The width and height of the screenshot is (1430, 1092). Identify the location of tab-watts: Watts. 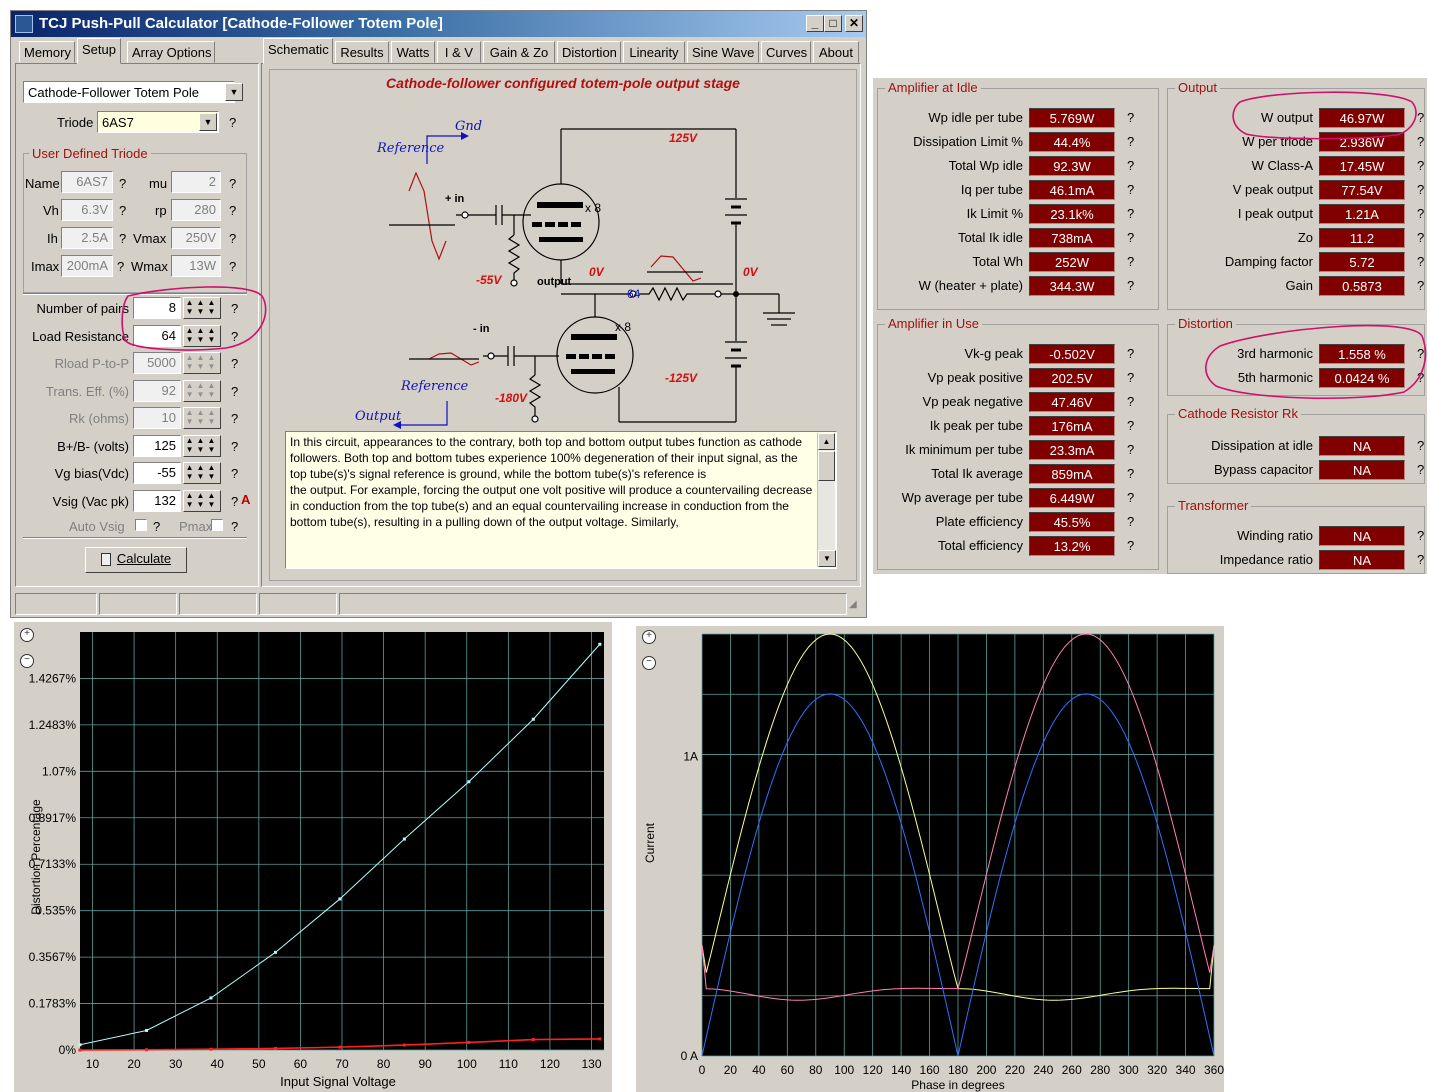
(413, 52).